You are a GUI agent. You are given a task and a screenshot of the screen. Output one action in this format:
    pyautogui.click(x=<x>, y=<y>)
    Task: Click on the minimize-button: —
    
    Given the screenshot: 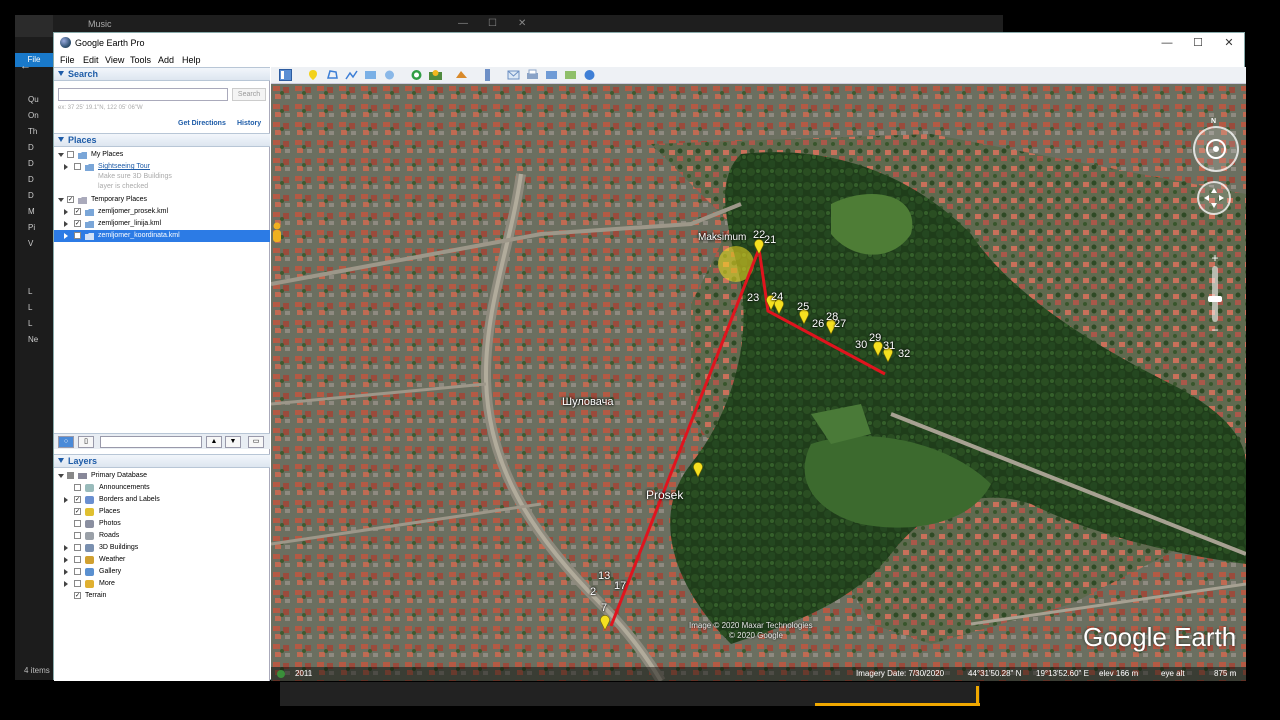 What is the action you would take?
    pyautogui.click(x=1167, y=43)
    